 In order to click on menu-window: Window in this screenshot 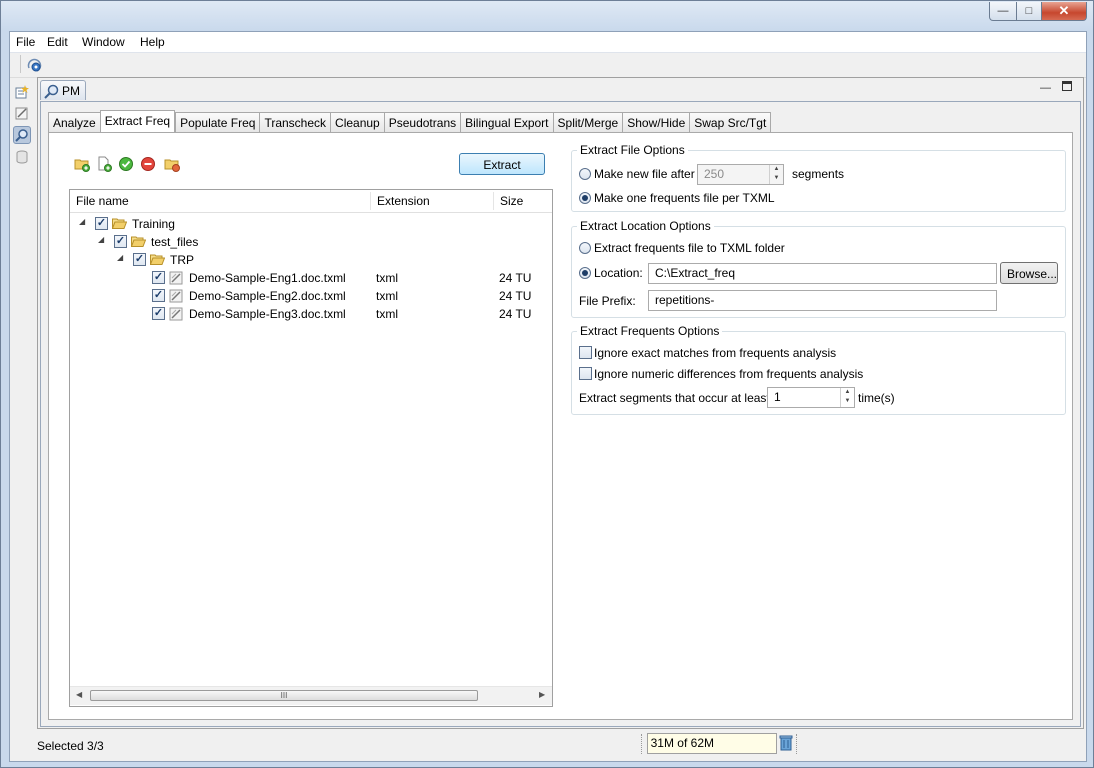, I will do `click(103, 42)`.